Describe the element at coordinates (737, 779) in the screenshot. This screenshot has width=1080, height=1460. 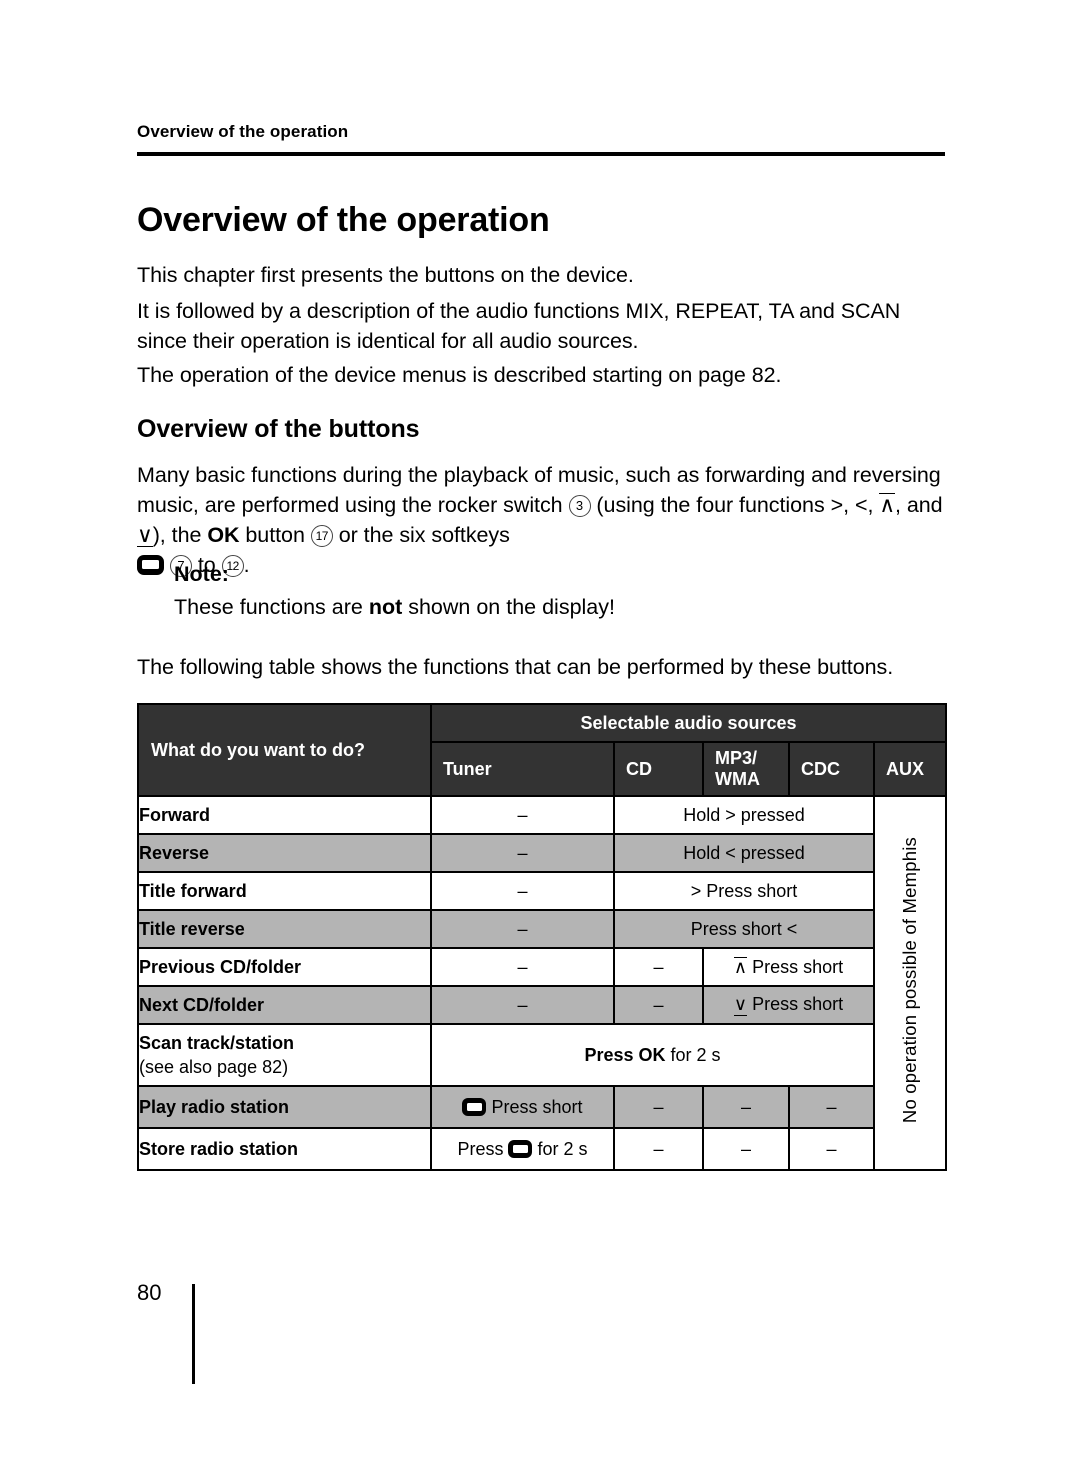
I see `header-source-mp3-line2: WMA` at that location.